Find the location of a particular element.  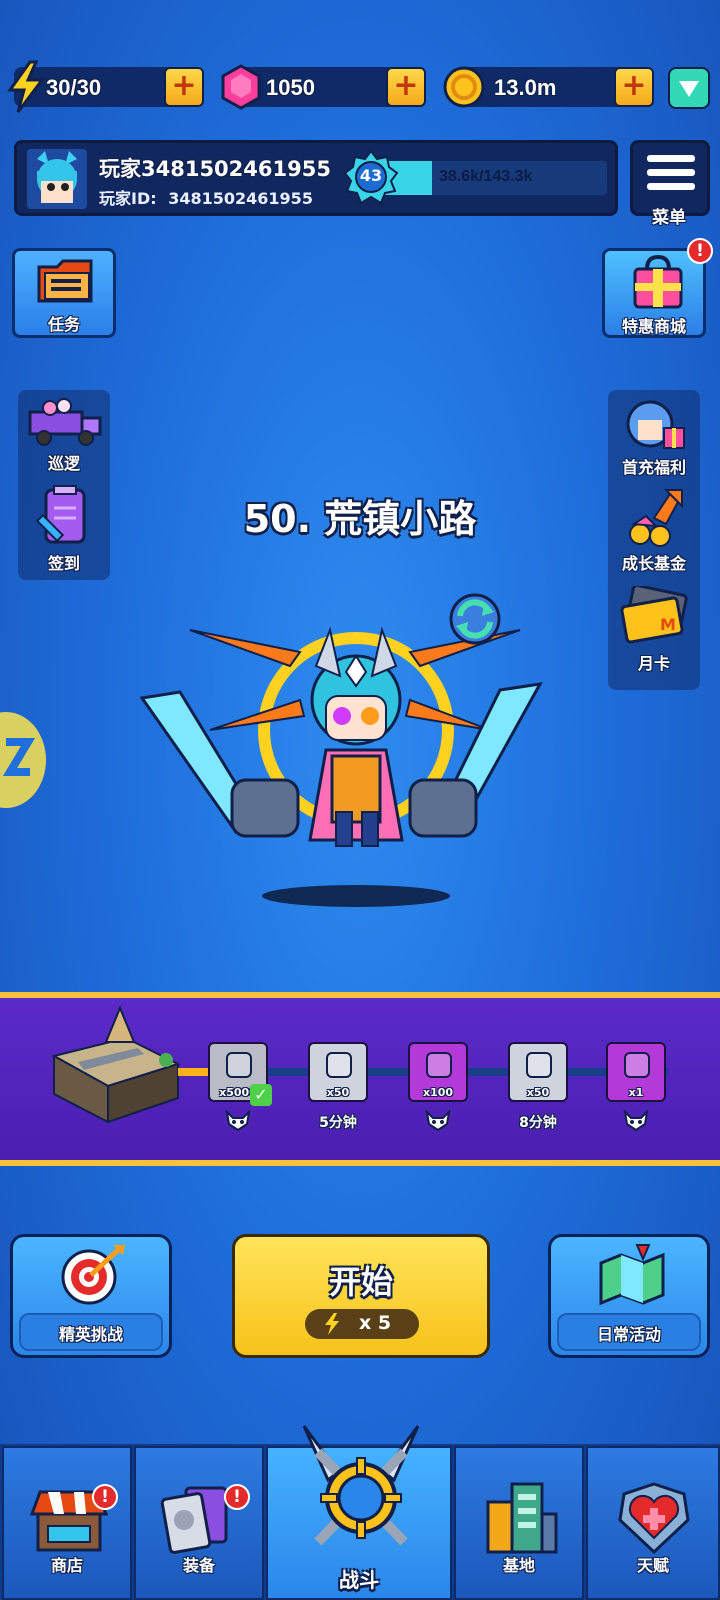

target-icon is located at coordinates (93, 1275).